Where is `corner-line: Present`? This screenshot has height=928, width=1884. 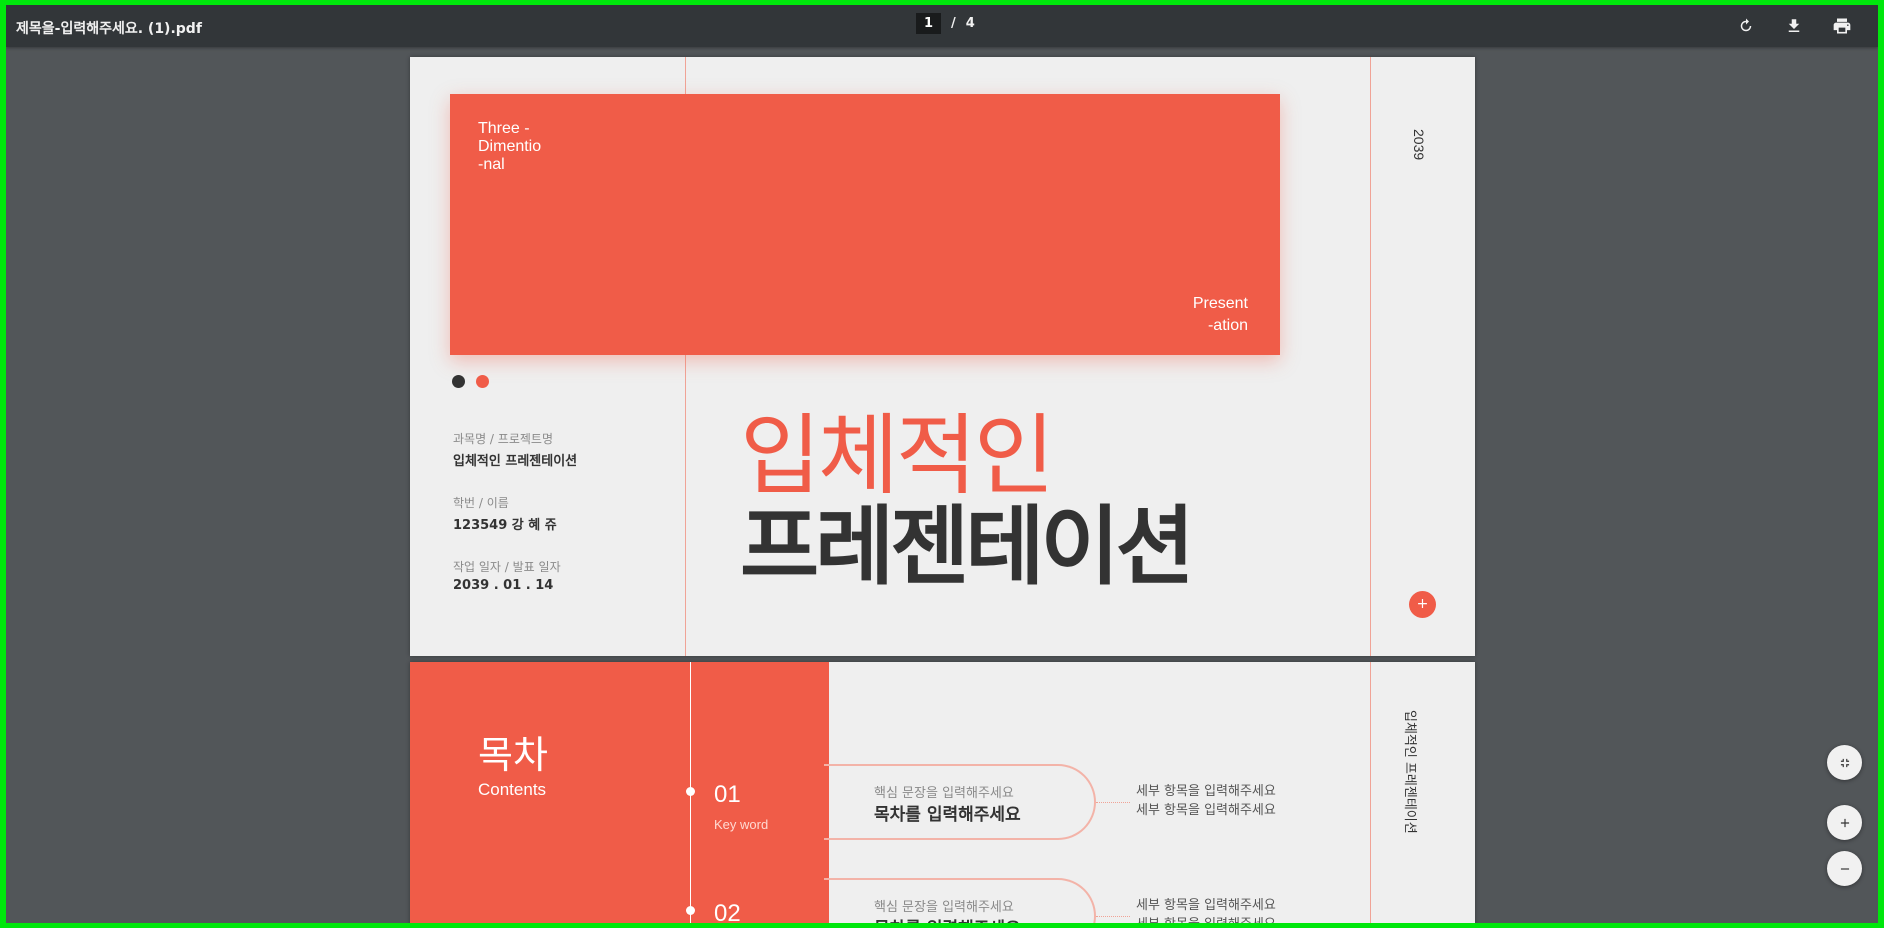 corner-line: Present is located at coordinates (1220, 303).